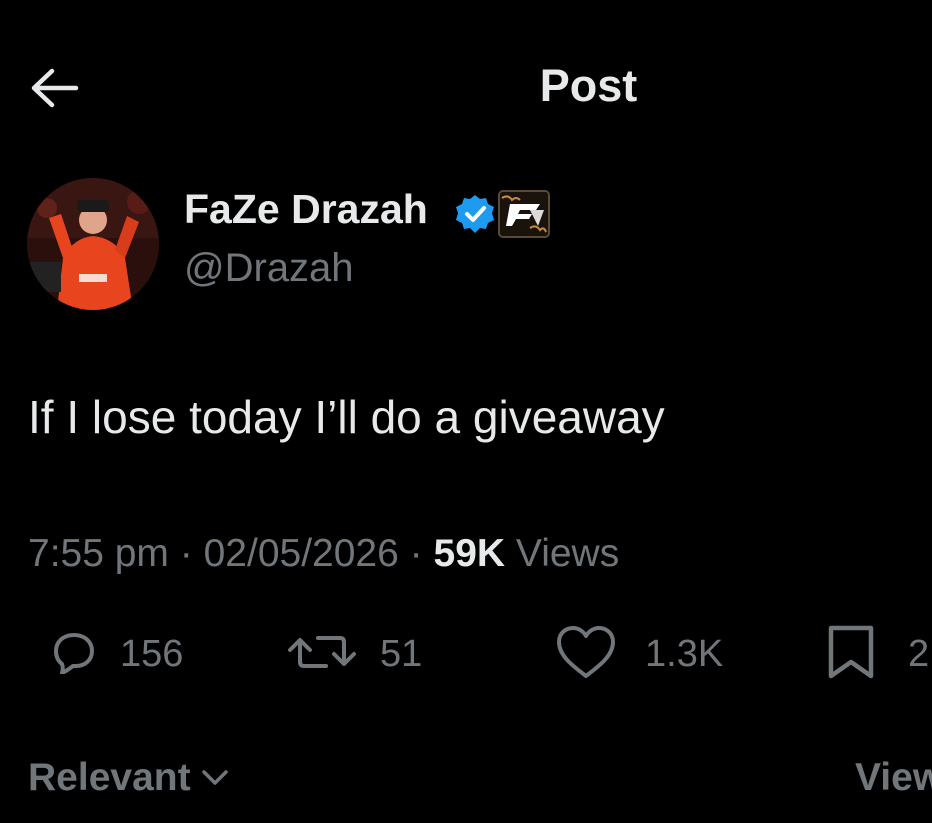  What do you see at coordinates (98, 553) in the screenshot?
I see `post-time: 7:55 pm` at bounding box center [98, 553].